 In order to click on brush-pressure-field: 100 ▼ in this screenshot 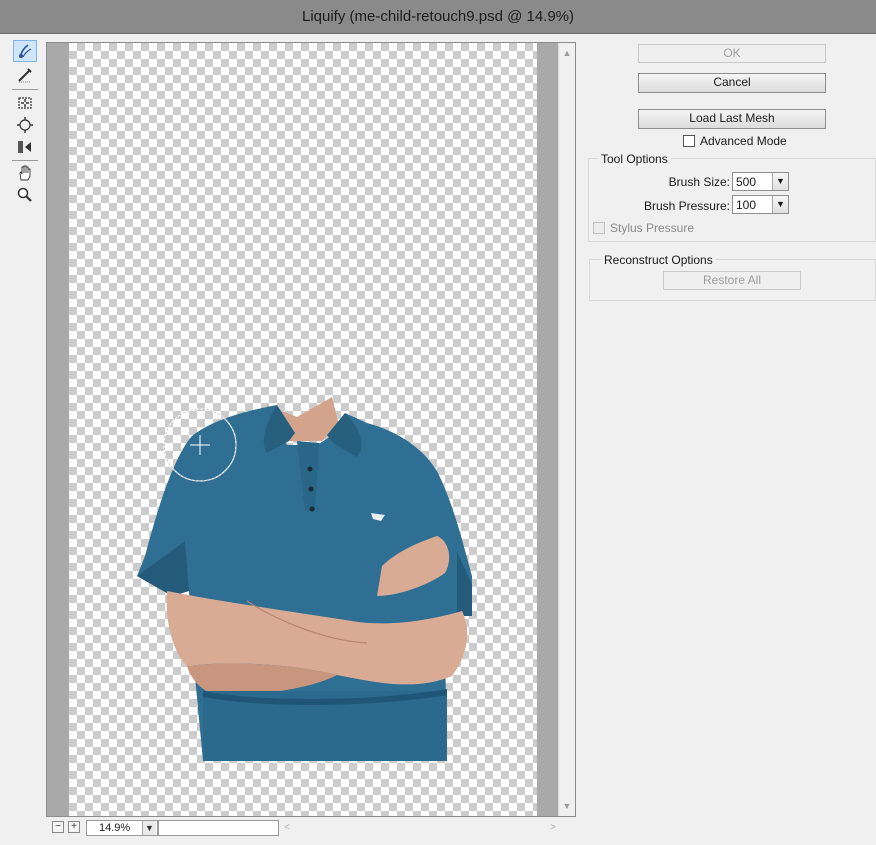, I will do `click(760, 204)`.